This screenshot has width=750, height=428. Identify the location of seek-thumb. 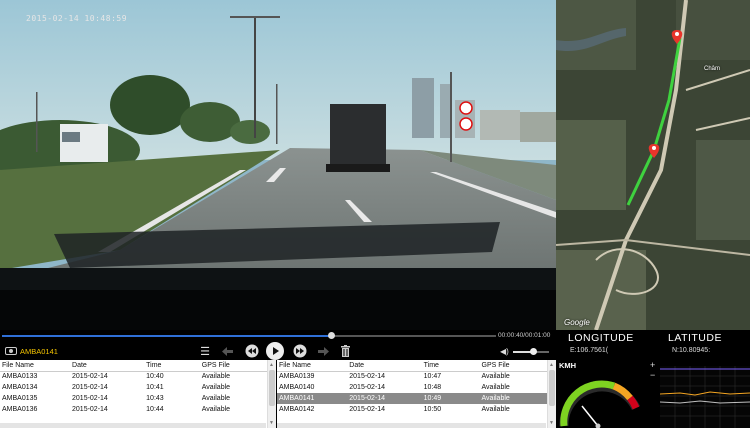
(331, 335).